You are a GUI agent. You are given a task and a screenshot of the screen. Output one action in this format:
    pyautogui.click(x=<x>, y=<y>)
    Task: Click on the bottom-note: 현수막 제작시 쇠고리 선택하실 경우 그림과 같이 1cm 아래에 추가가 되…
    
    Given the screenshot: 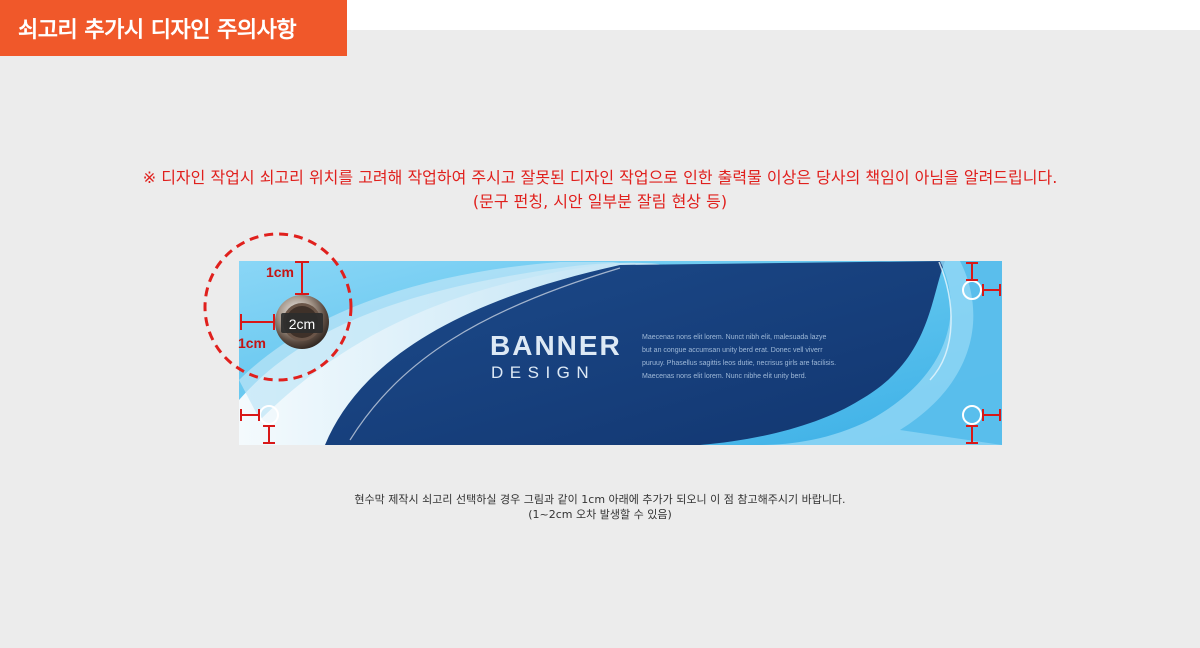 What is the action you would take?
    pyautogui.click(x=600, y=507)
    